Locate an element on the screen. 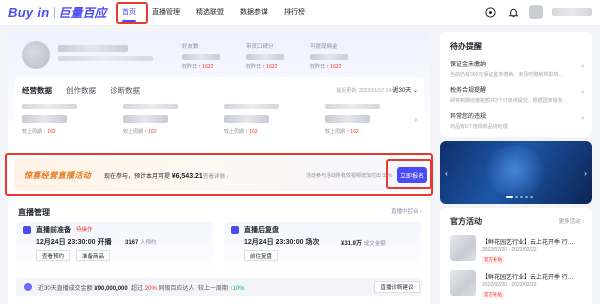 This screenshot has height=304, width=600. top-right-actions is located at coordinates (537, 12).